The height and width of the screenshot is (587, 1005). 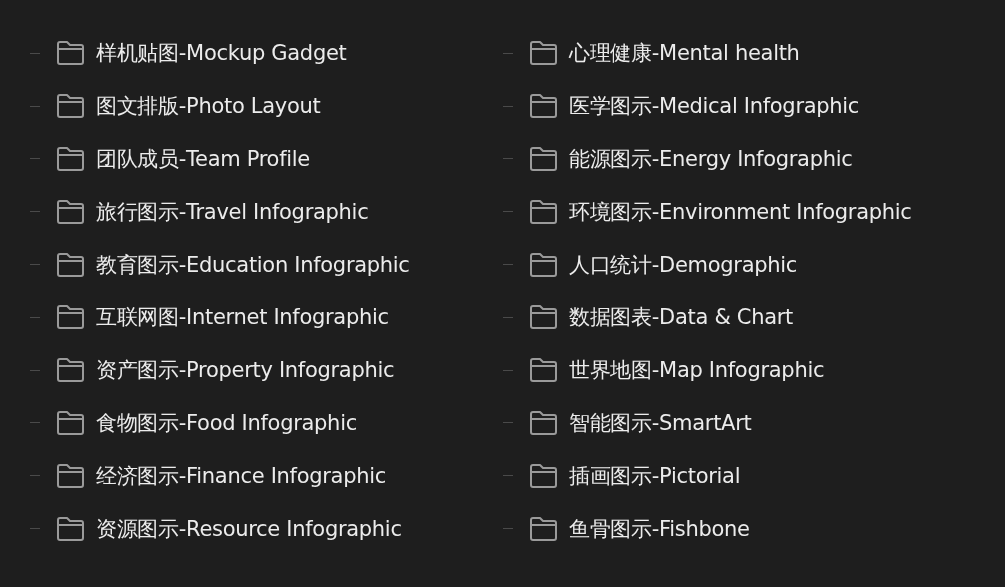 I want to click on folder-name: 图文排版-Photo Layout, so click(x=208, y=106).